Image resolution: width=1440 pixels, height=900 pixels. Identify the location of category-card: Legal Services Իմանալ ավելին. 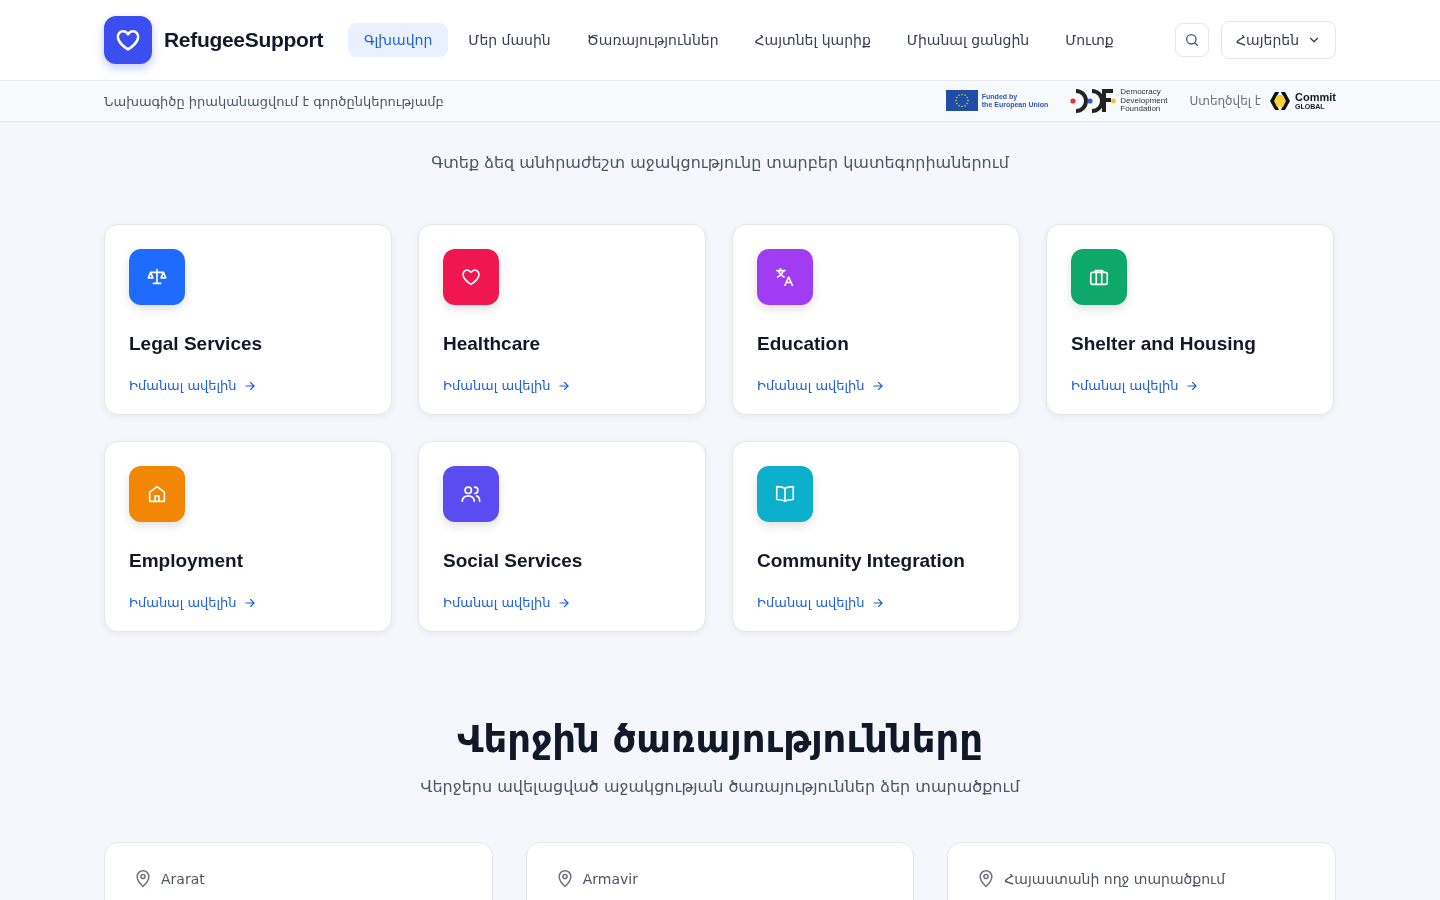
(248, 319).